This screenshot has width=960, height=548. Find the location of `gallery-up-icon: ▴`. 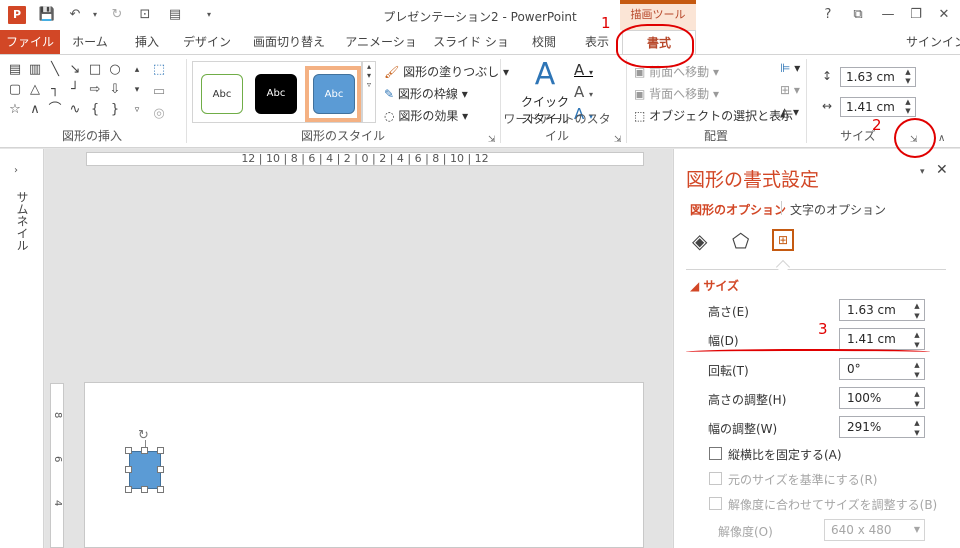

gallery-up-icon: ▴ is located at coordinates (137, 70).